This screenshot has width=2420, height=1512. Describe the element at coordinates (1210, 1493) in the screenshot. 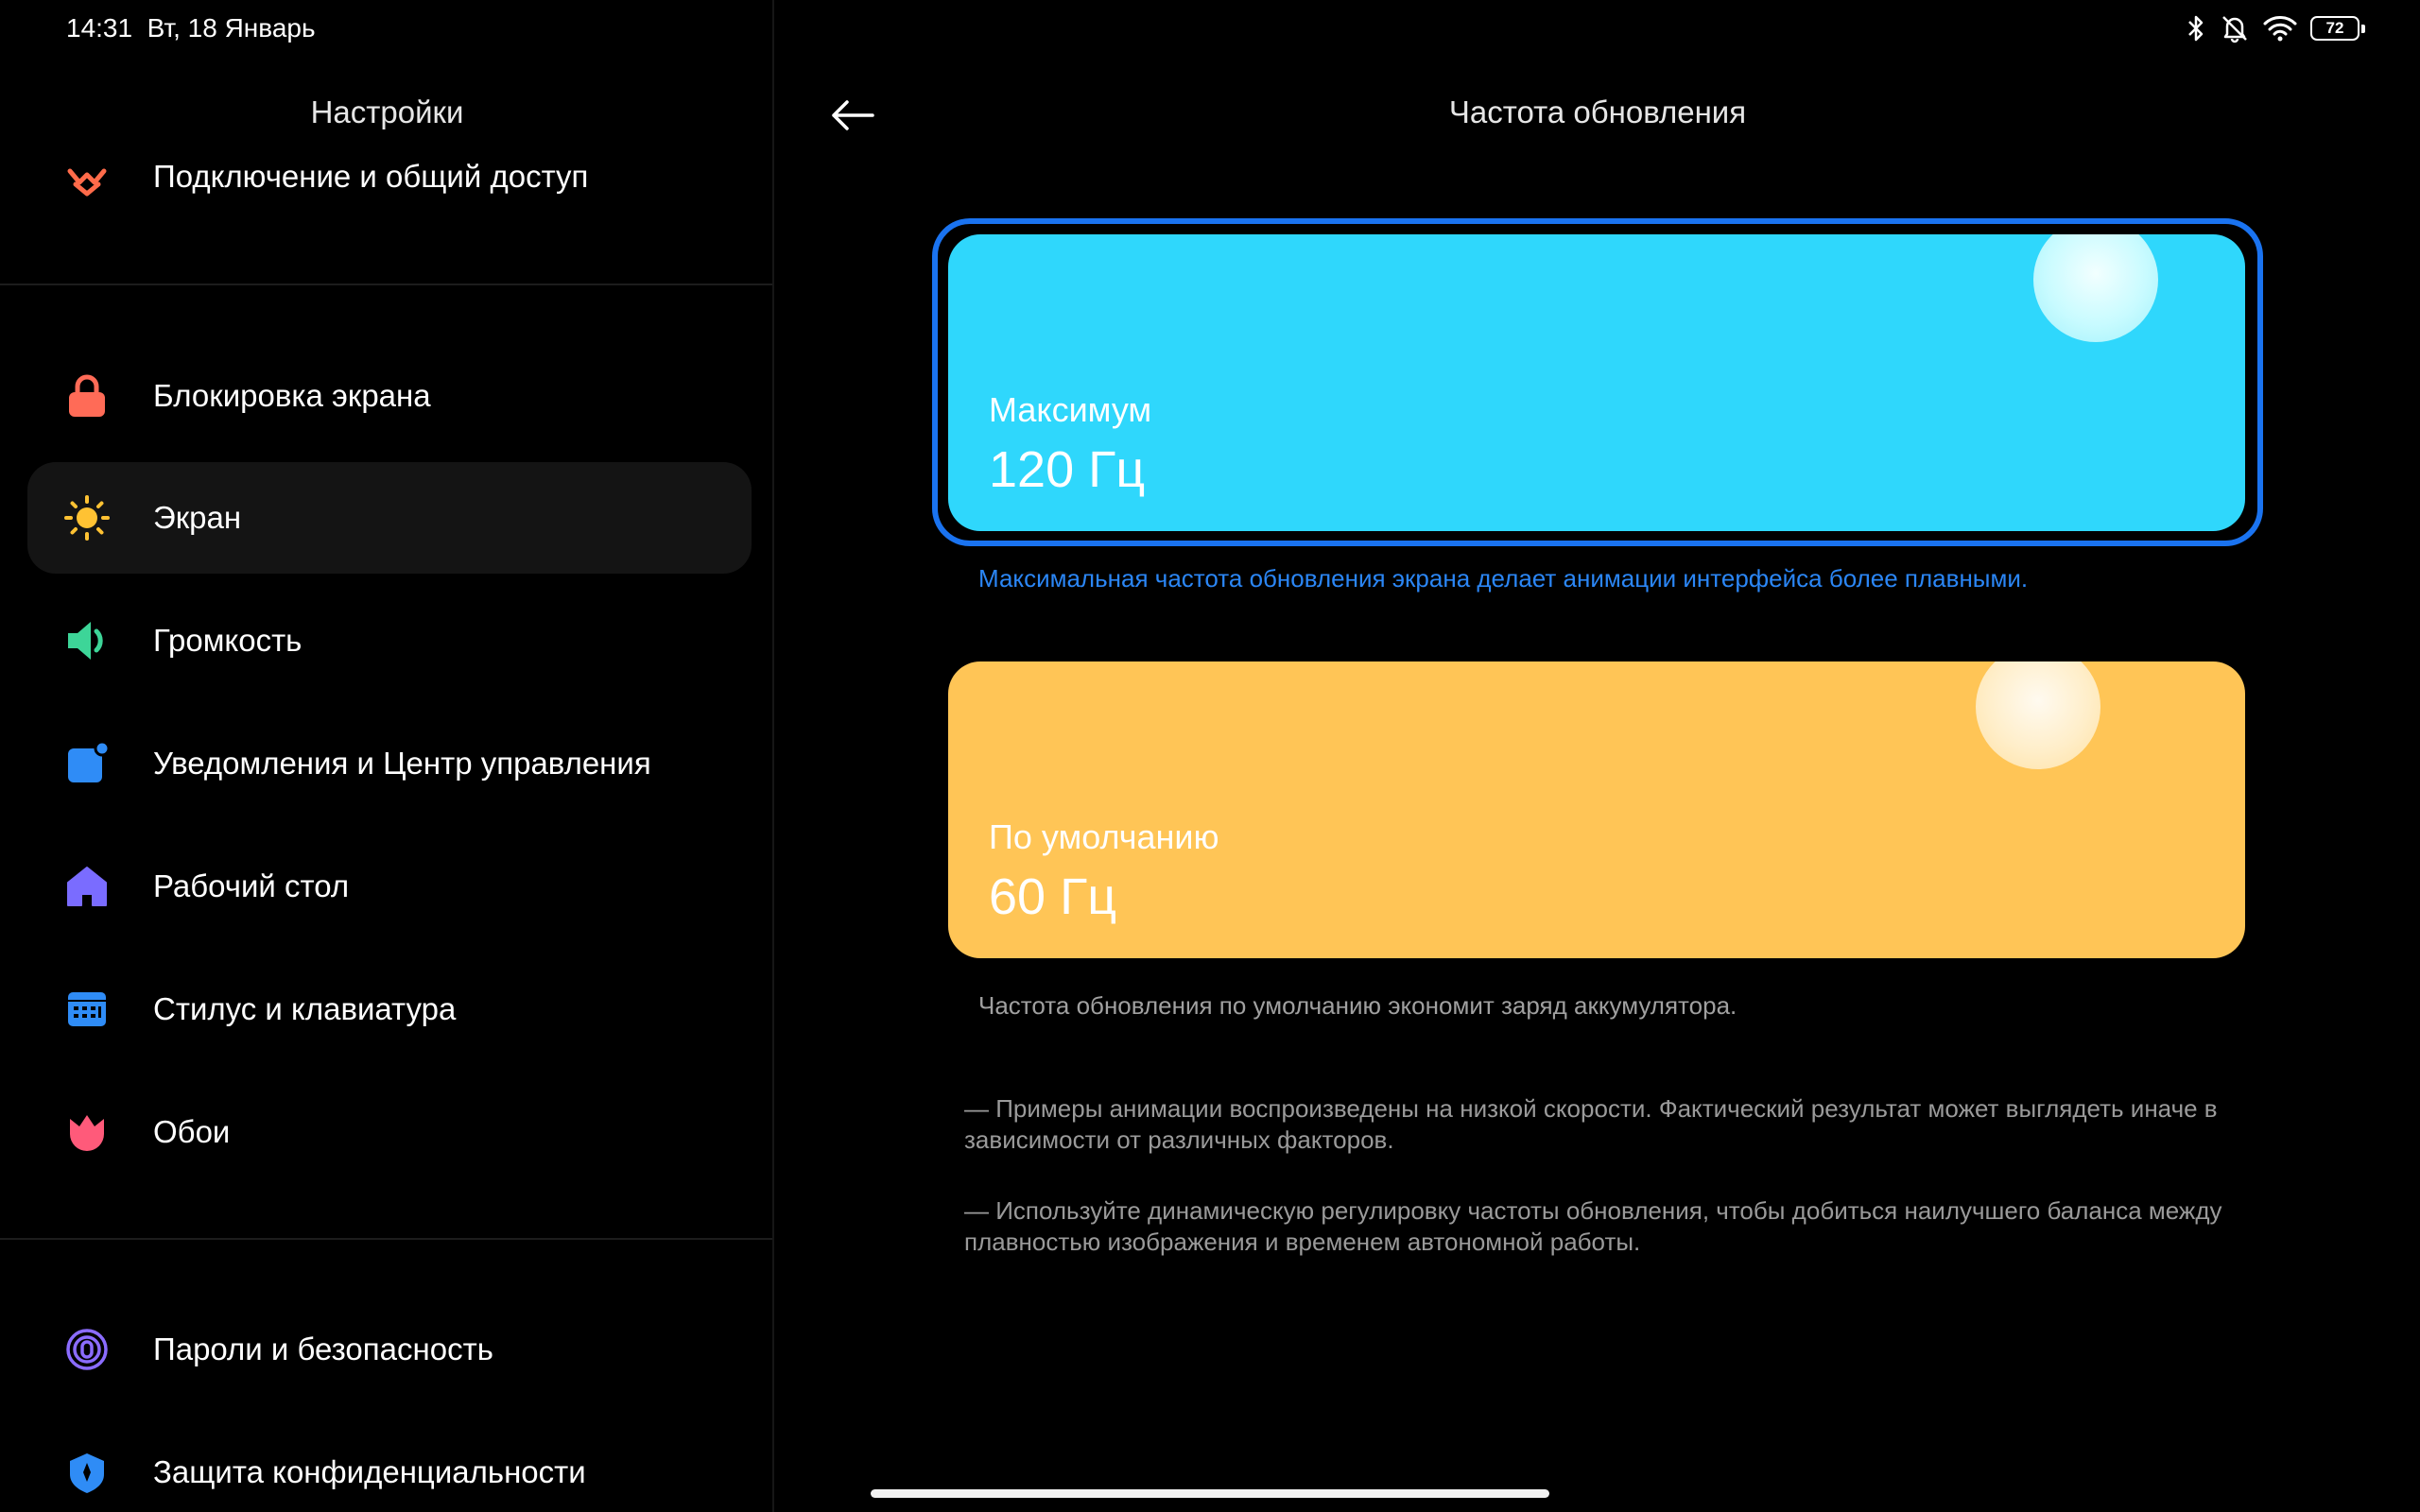

I see `gesture-home-bar` at that location.